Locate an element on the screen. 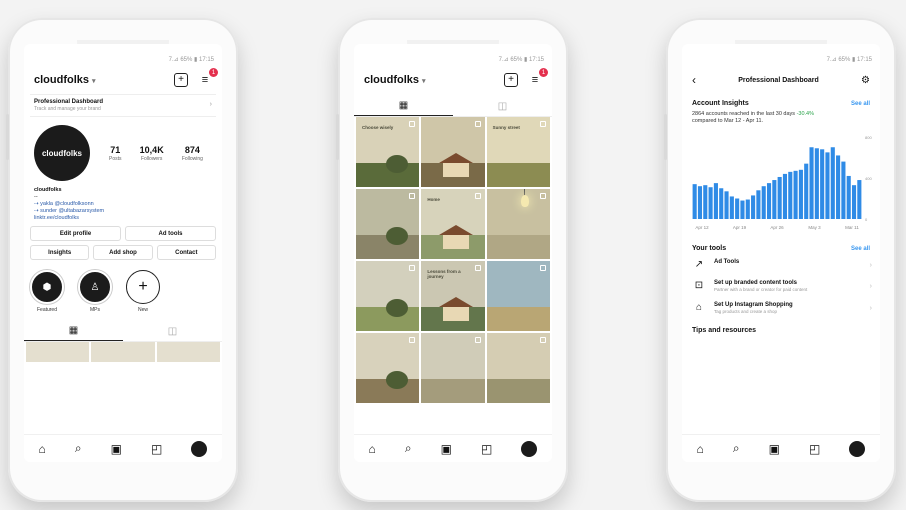 The width and height of the screenshot is (906, 510). add-shop-button: Add shop is located at coordinates (123, 252).